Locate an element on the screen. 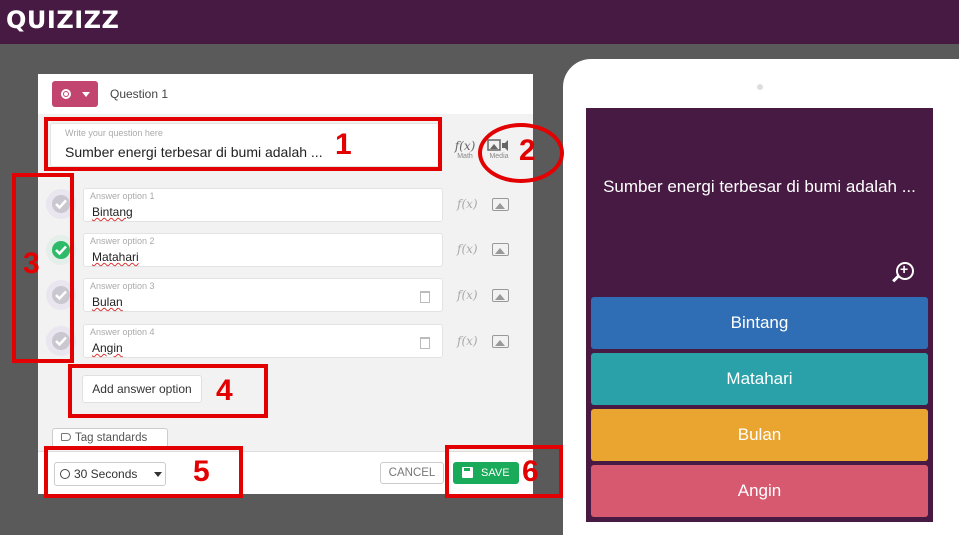 The width and height of the screenshot is (959, 535). answer-input-1: Answer option 1 Bintang is located at coordinates (263, 205).